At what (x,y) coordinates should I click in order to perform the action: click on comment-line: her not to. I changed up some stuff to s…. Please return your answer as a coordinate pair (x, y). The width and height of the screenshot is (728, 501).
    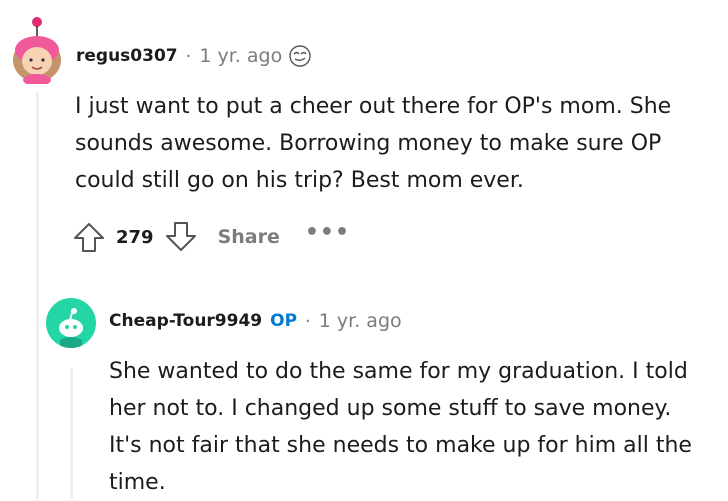
    Looking at the image, I should click on (390, 408).